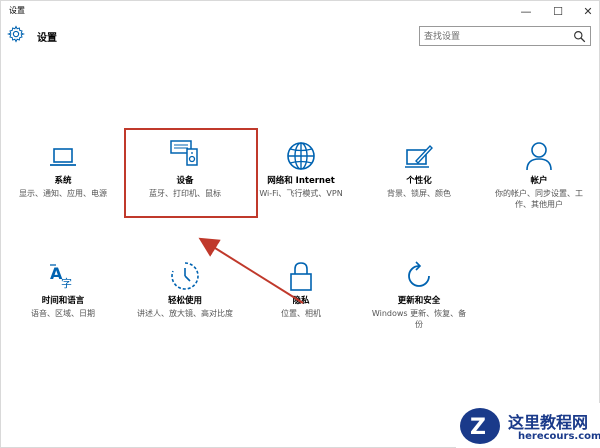 The width and height of the screenshot is (600, 448). Describe the element at coordinates (419, 170) in the screenshot. I see `tile-personalization: 个性化 背景、锁屏、颜色` at that location.